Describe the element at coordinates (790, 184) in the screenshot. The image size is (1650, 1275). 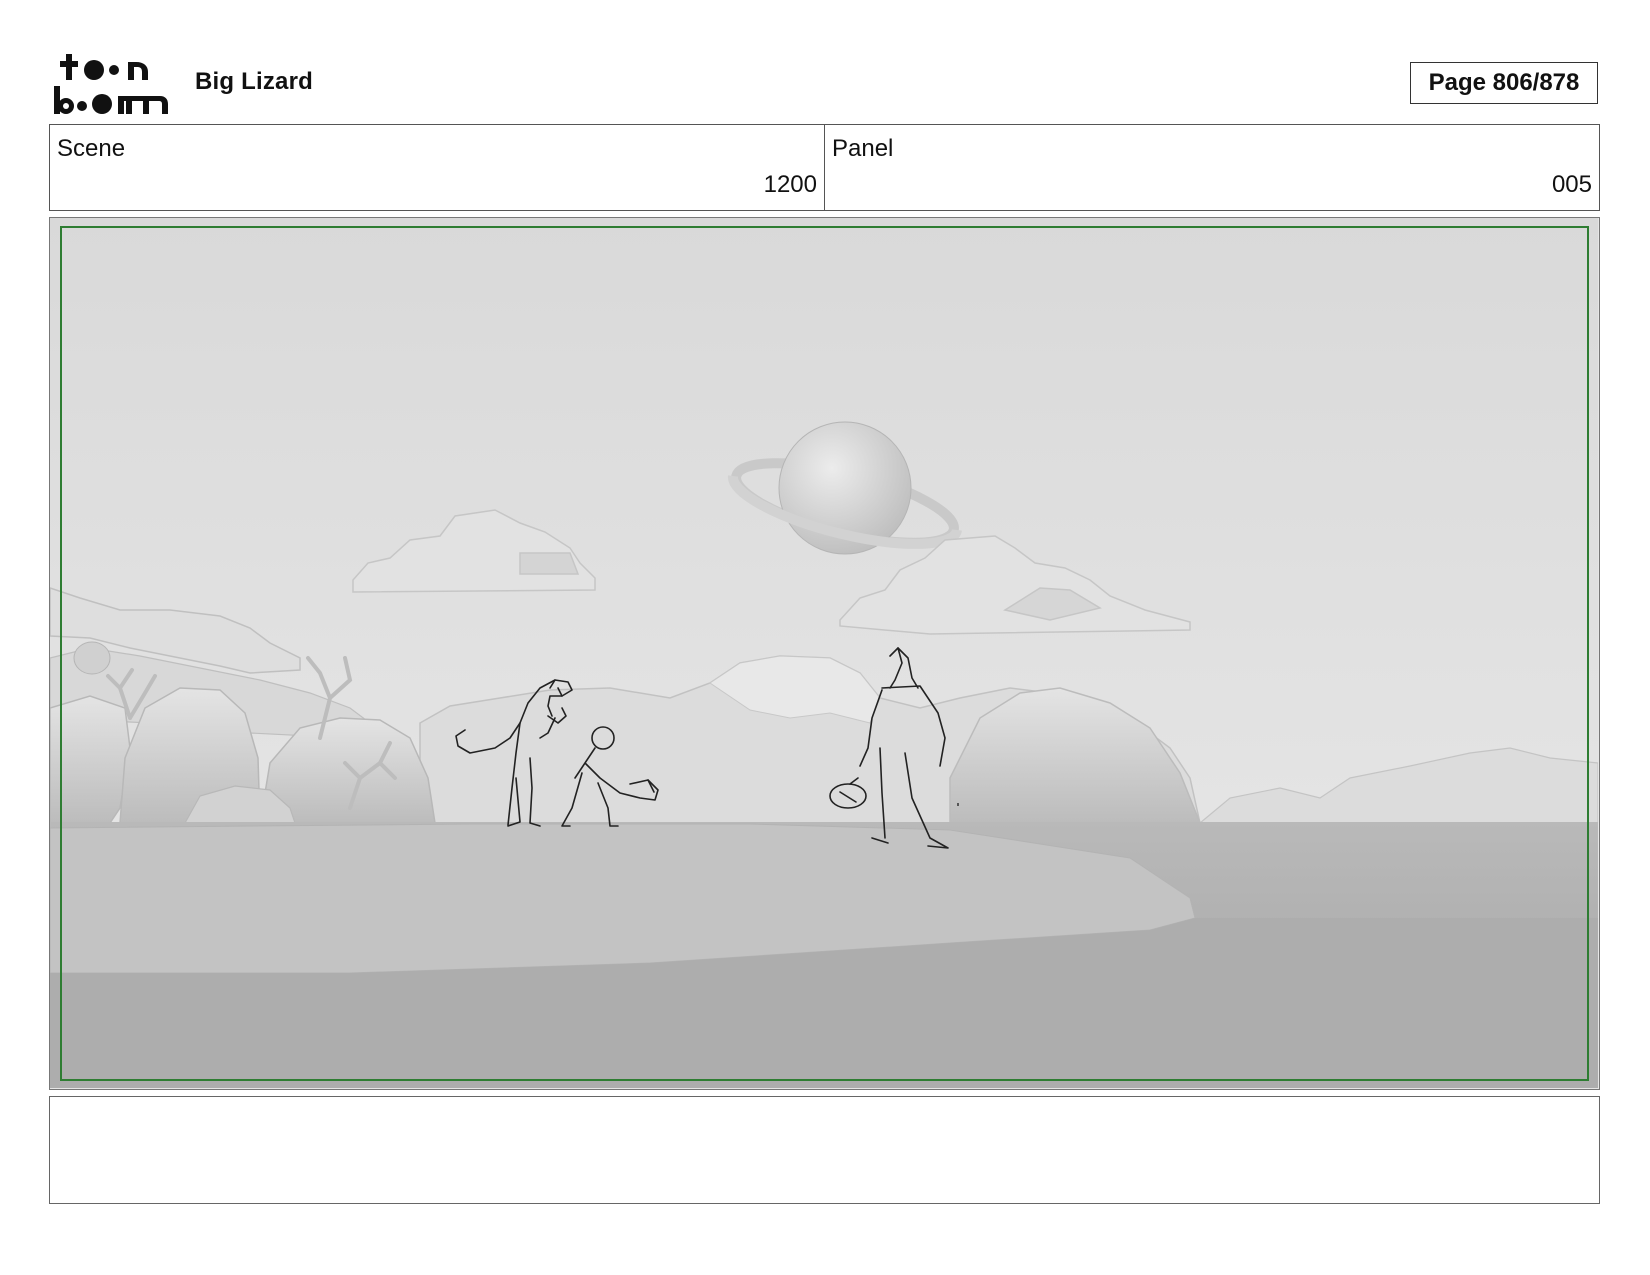
I see `scene-number: 1200` at that location.